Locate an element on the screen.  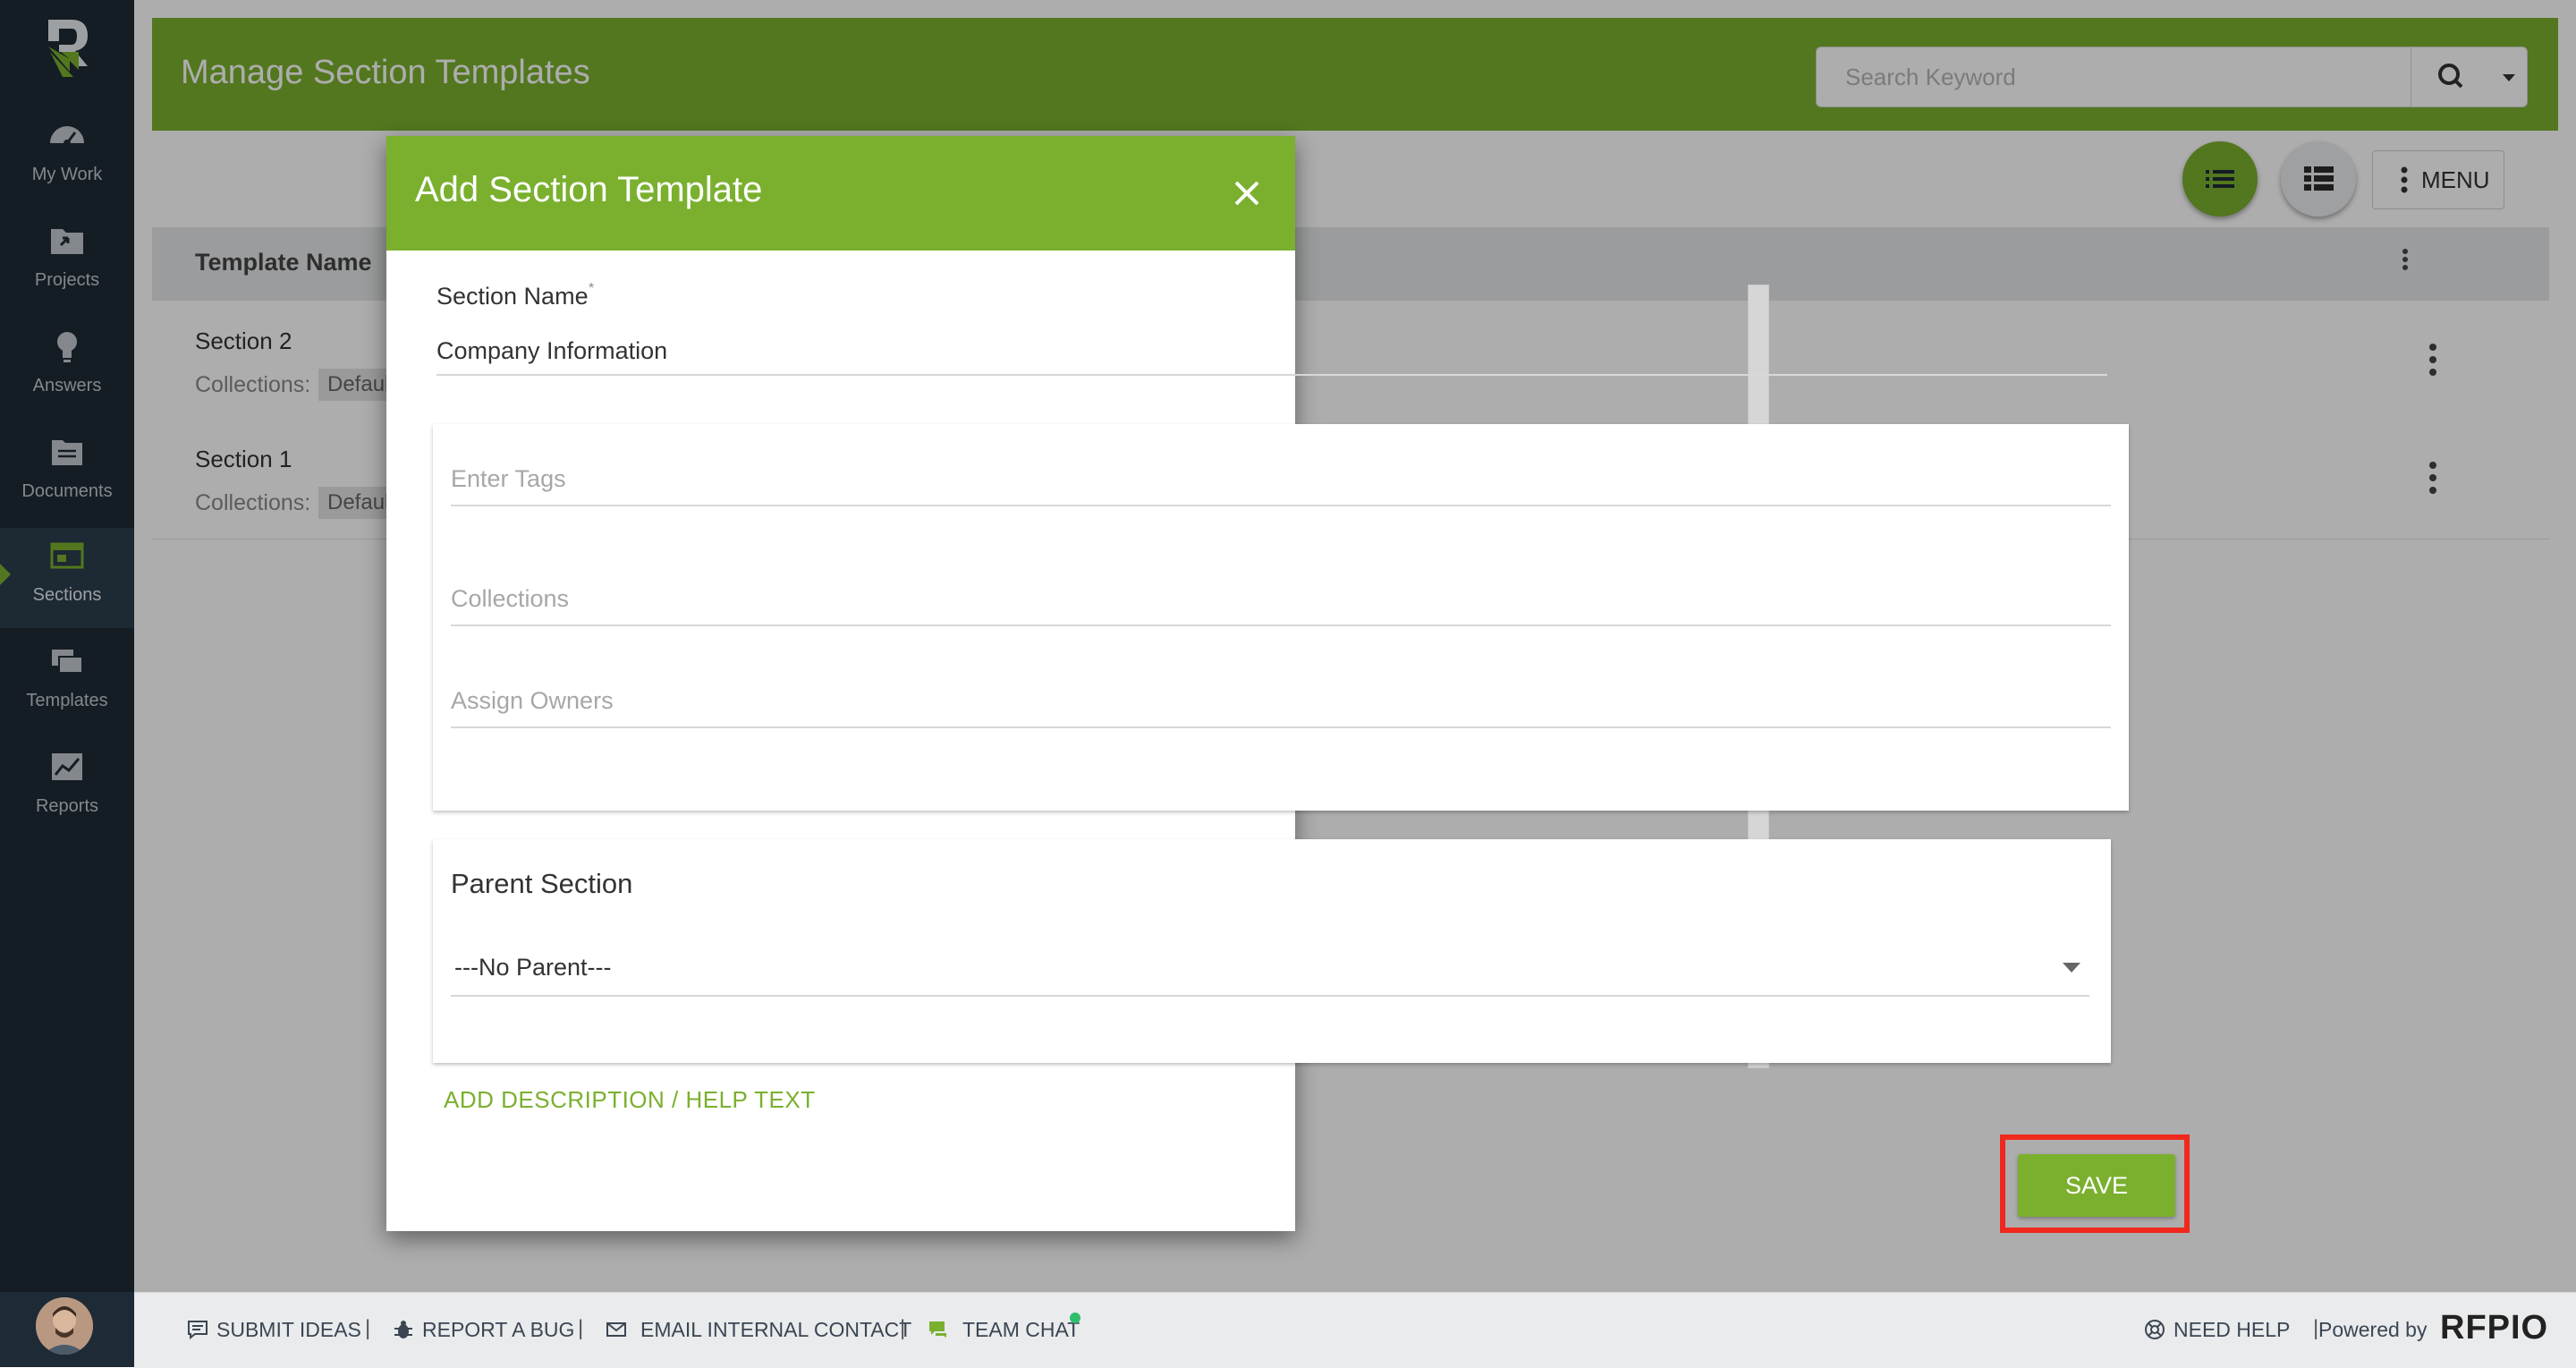
online-status-dot is located at coordinates (1075, 1318).